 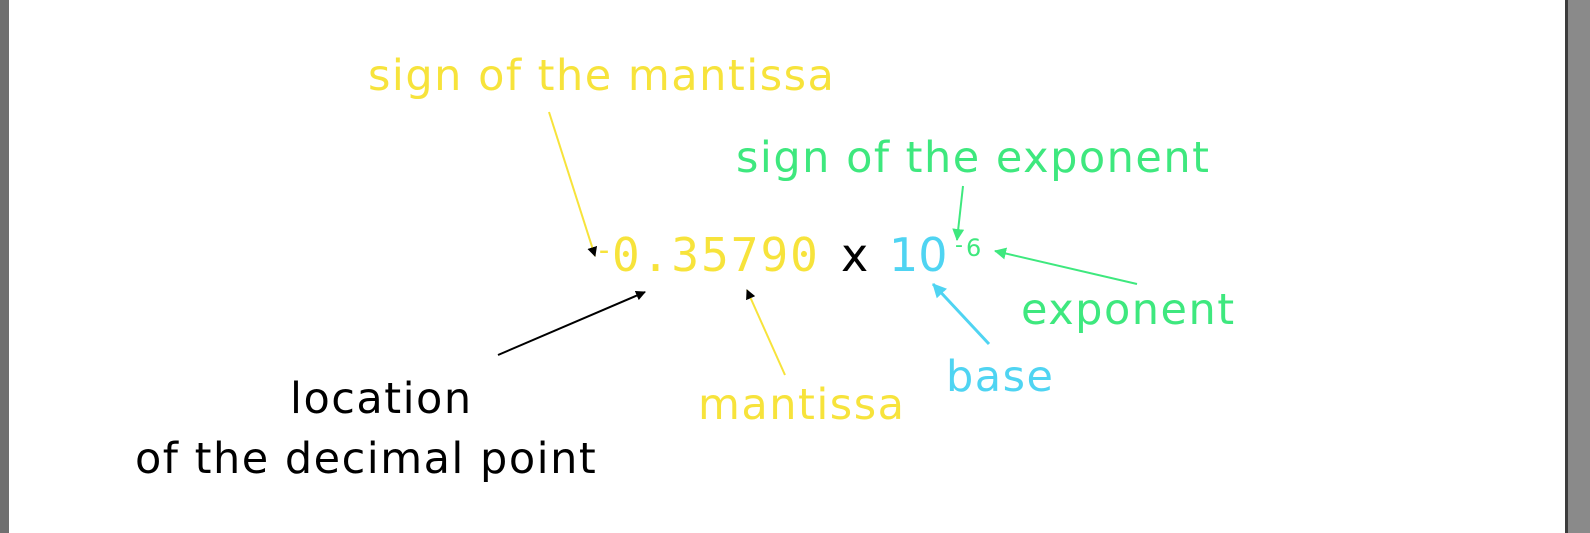 What do you see at coordinates (1066, 266) in the screenshot?
I see `arrow-exponent` at bounding box center [1066, 266].